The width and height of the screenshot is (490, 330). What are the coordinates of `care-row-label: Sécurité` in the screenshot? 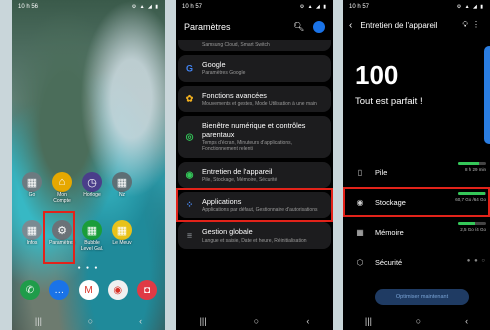 It's located at (389, 262).